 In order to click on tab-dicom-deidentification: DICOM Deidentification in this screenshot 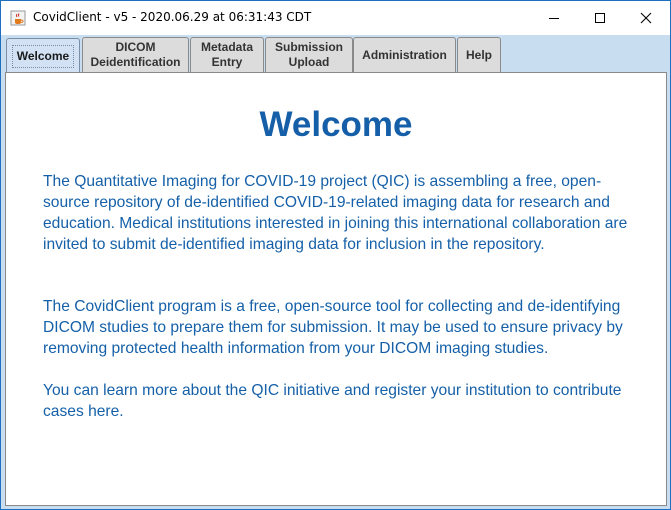, I will do `click(135, 54)`.